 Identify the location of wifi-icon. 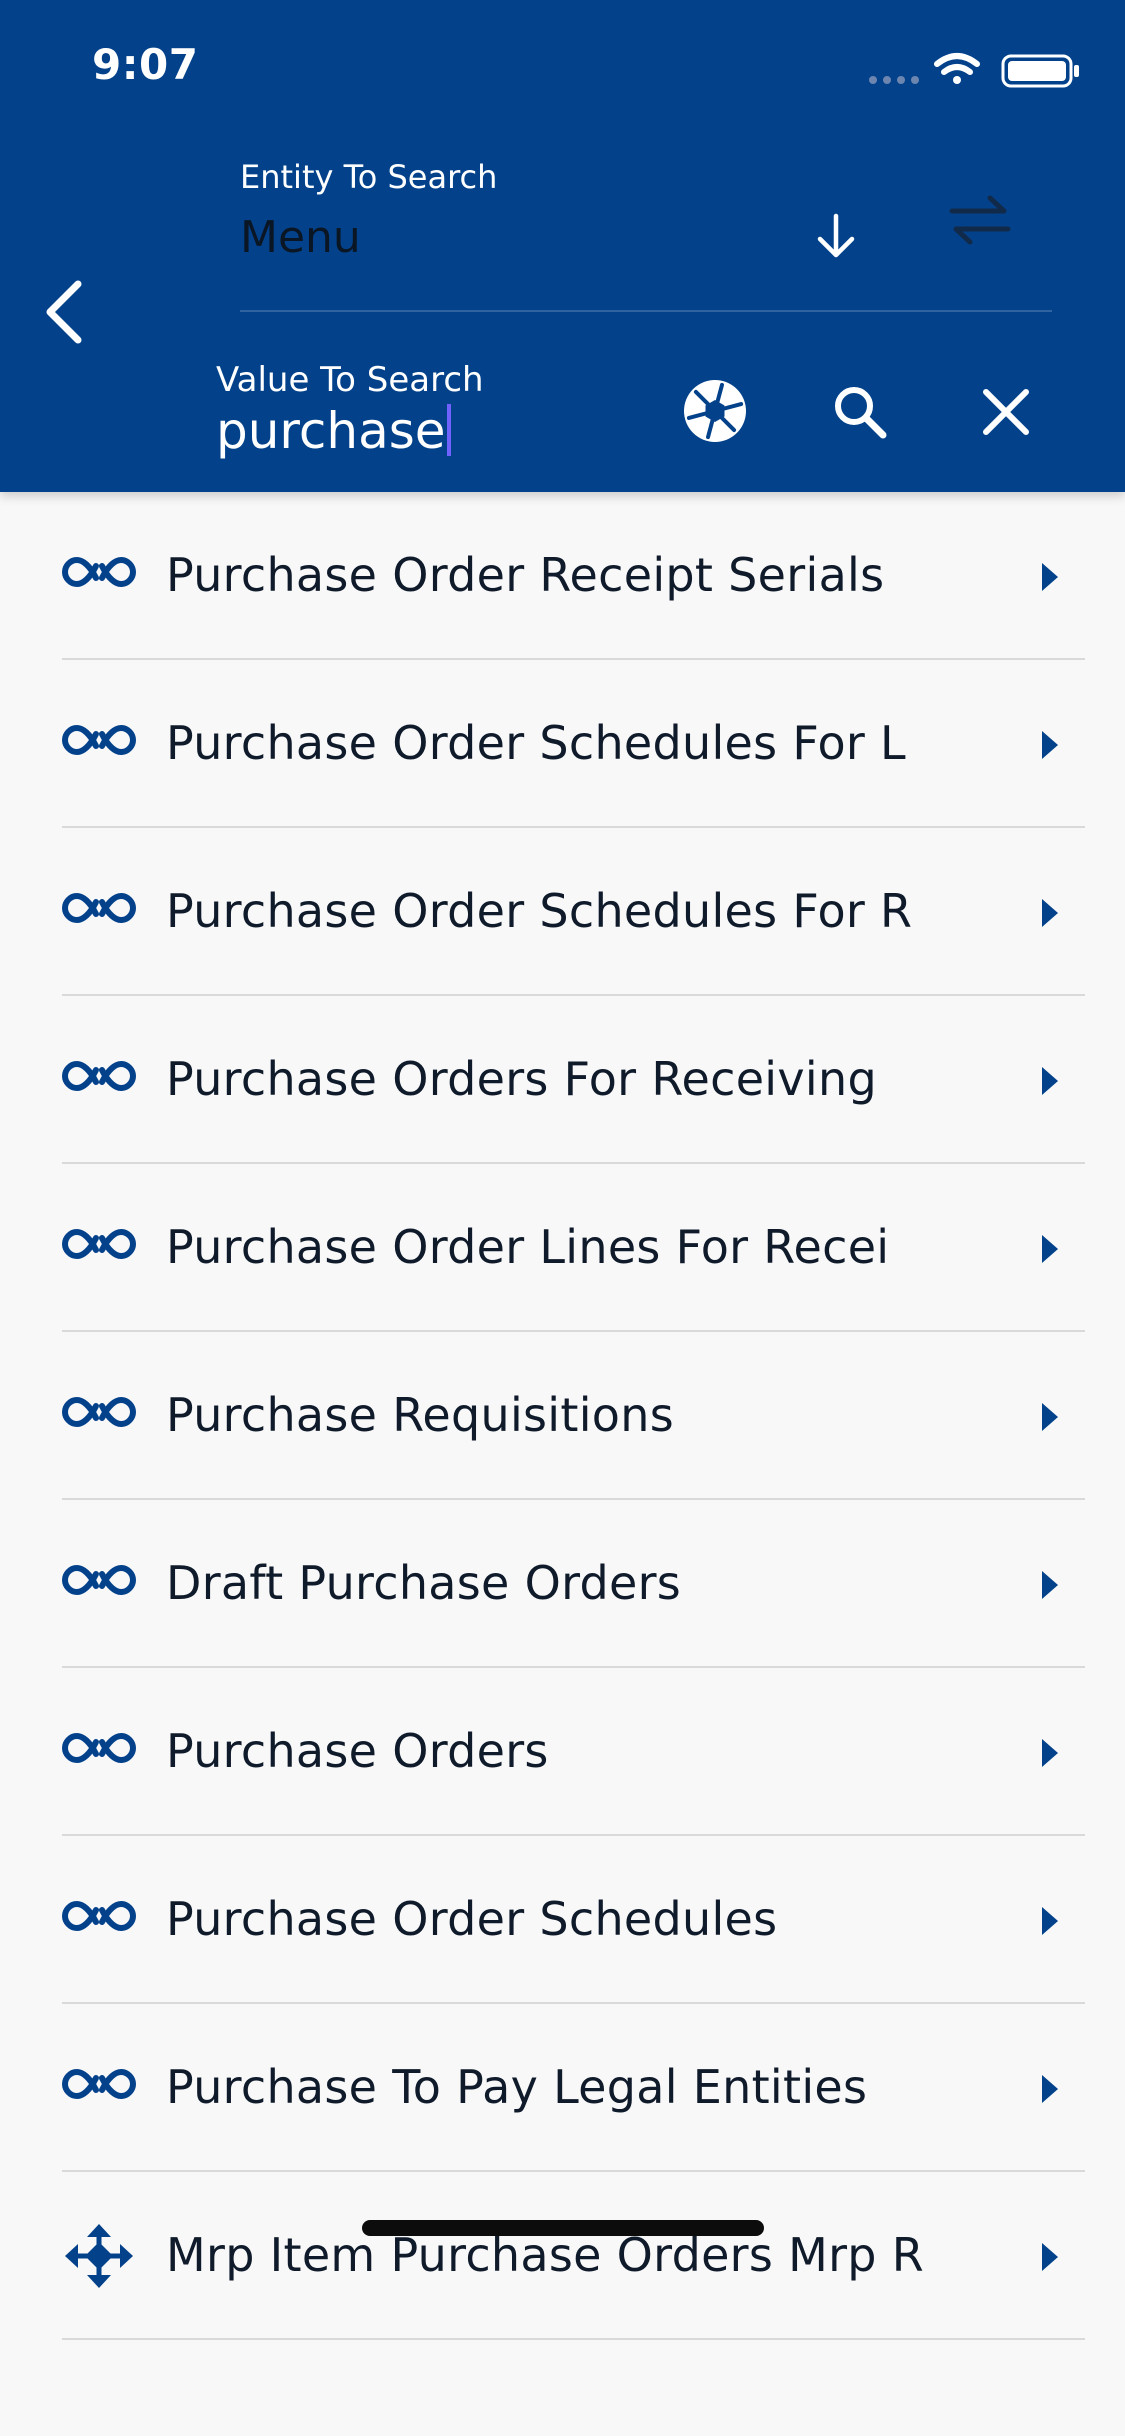
(957, 68).